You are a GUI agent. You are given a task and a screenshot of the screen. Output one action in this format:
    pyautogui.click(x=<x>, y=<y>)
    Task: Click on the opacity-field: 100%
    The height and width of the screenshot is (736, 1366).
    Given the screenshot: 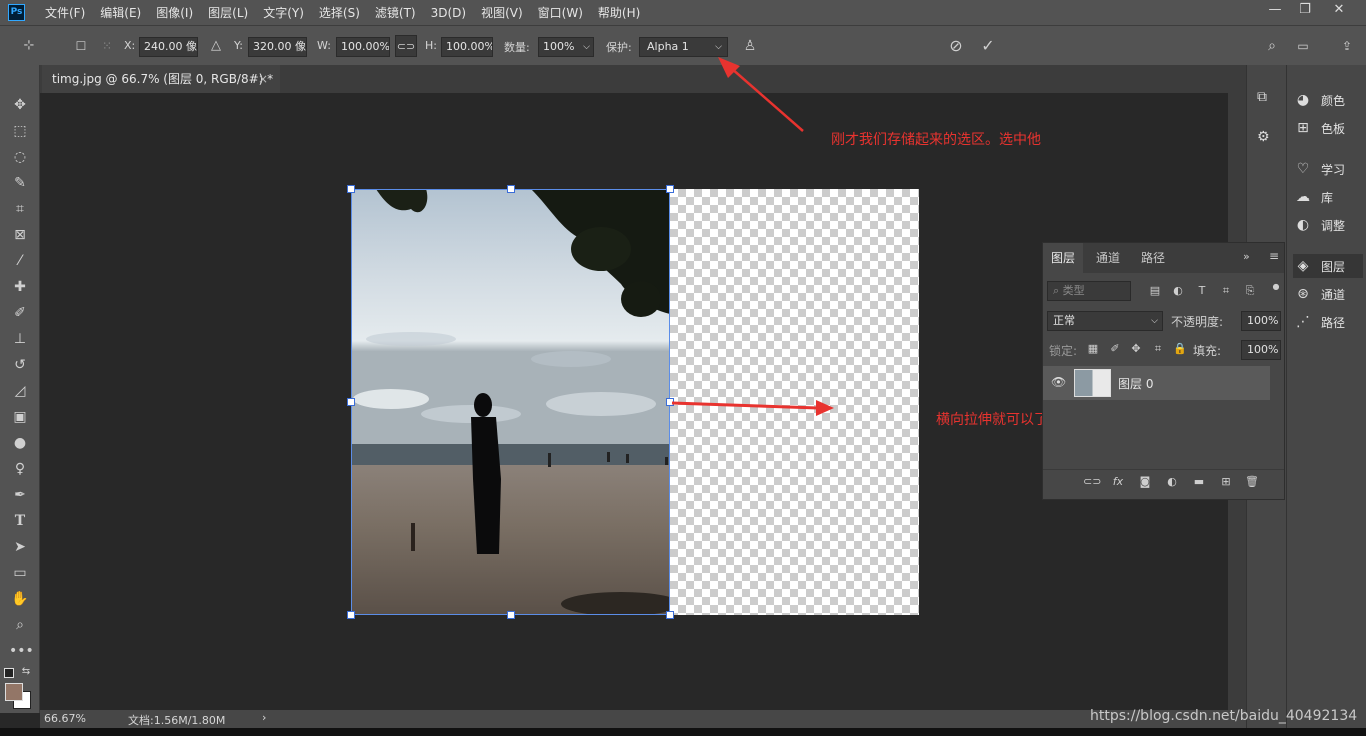 What is the action you would take?
    pyautogui.click(x=1261, y=321)
    